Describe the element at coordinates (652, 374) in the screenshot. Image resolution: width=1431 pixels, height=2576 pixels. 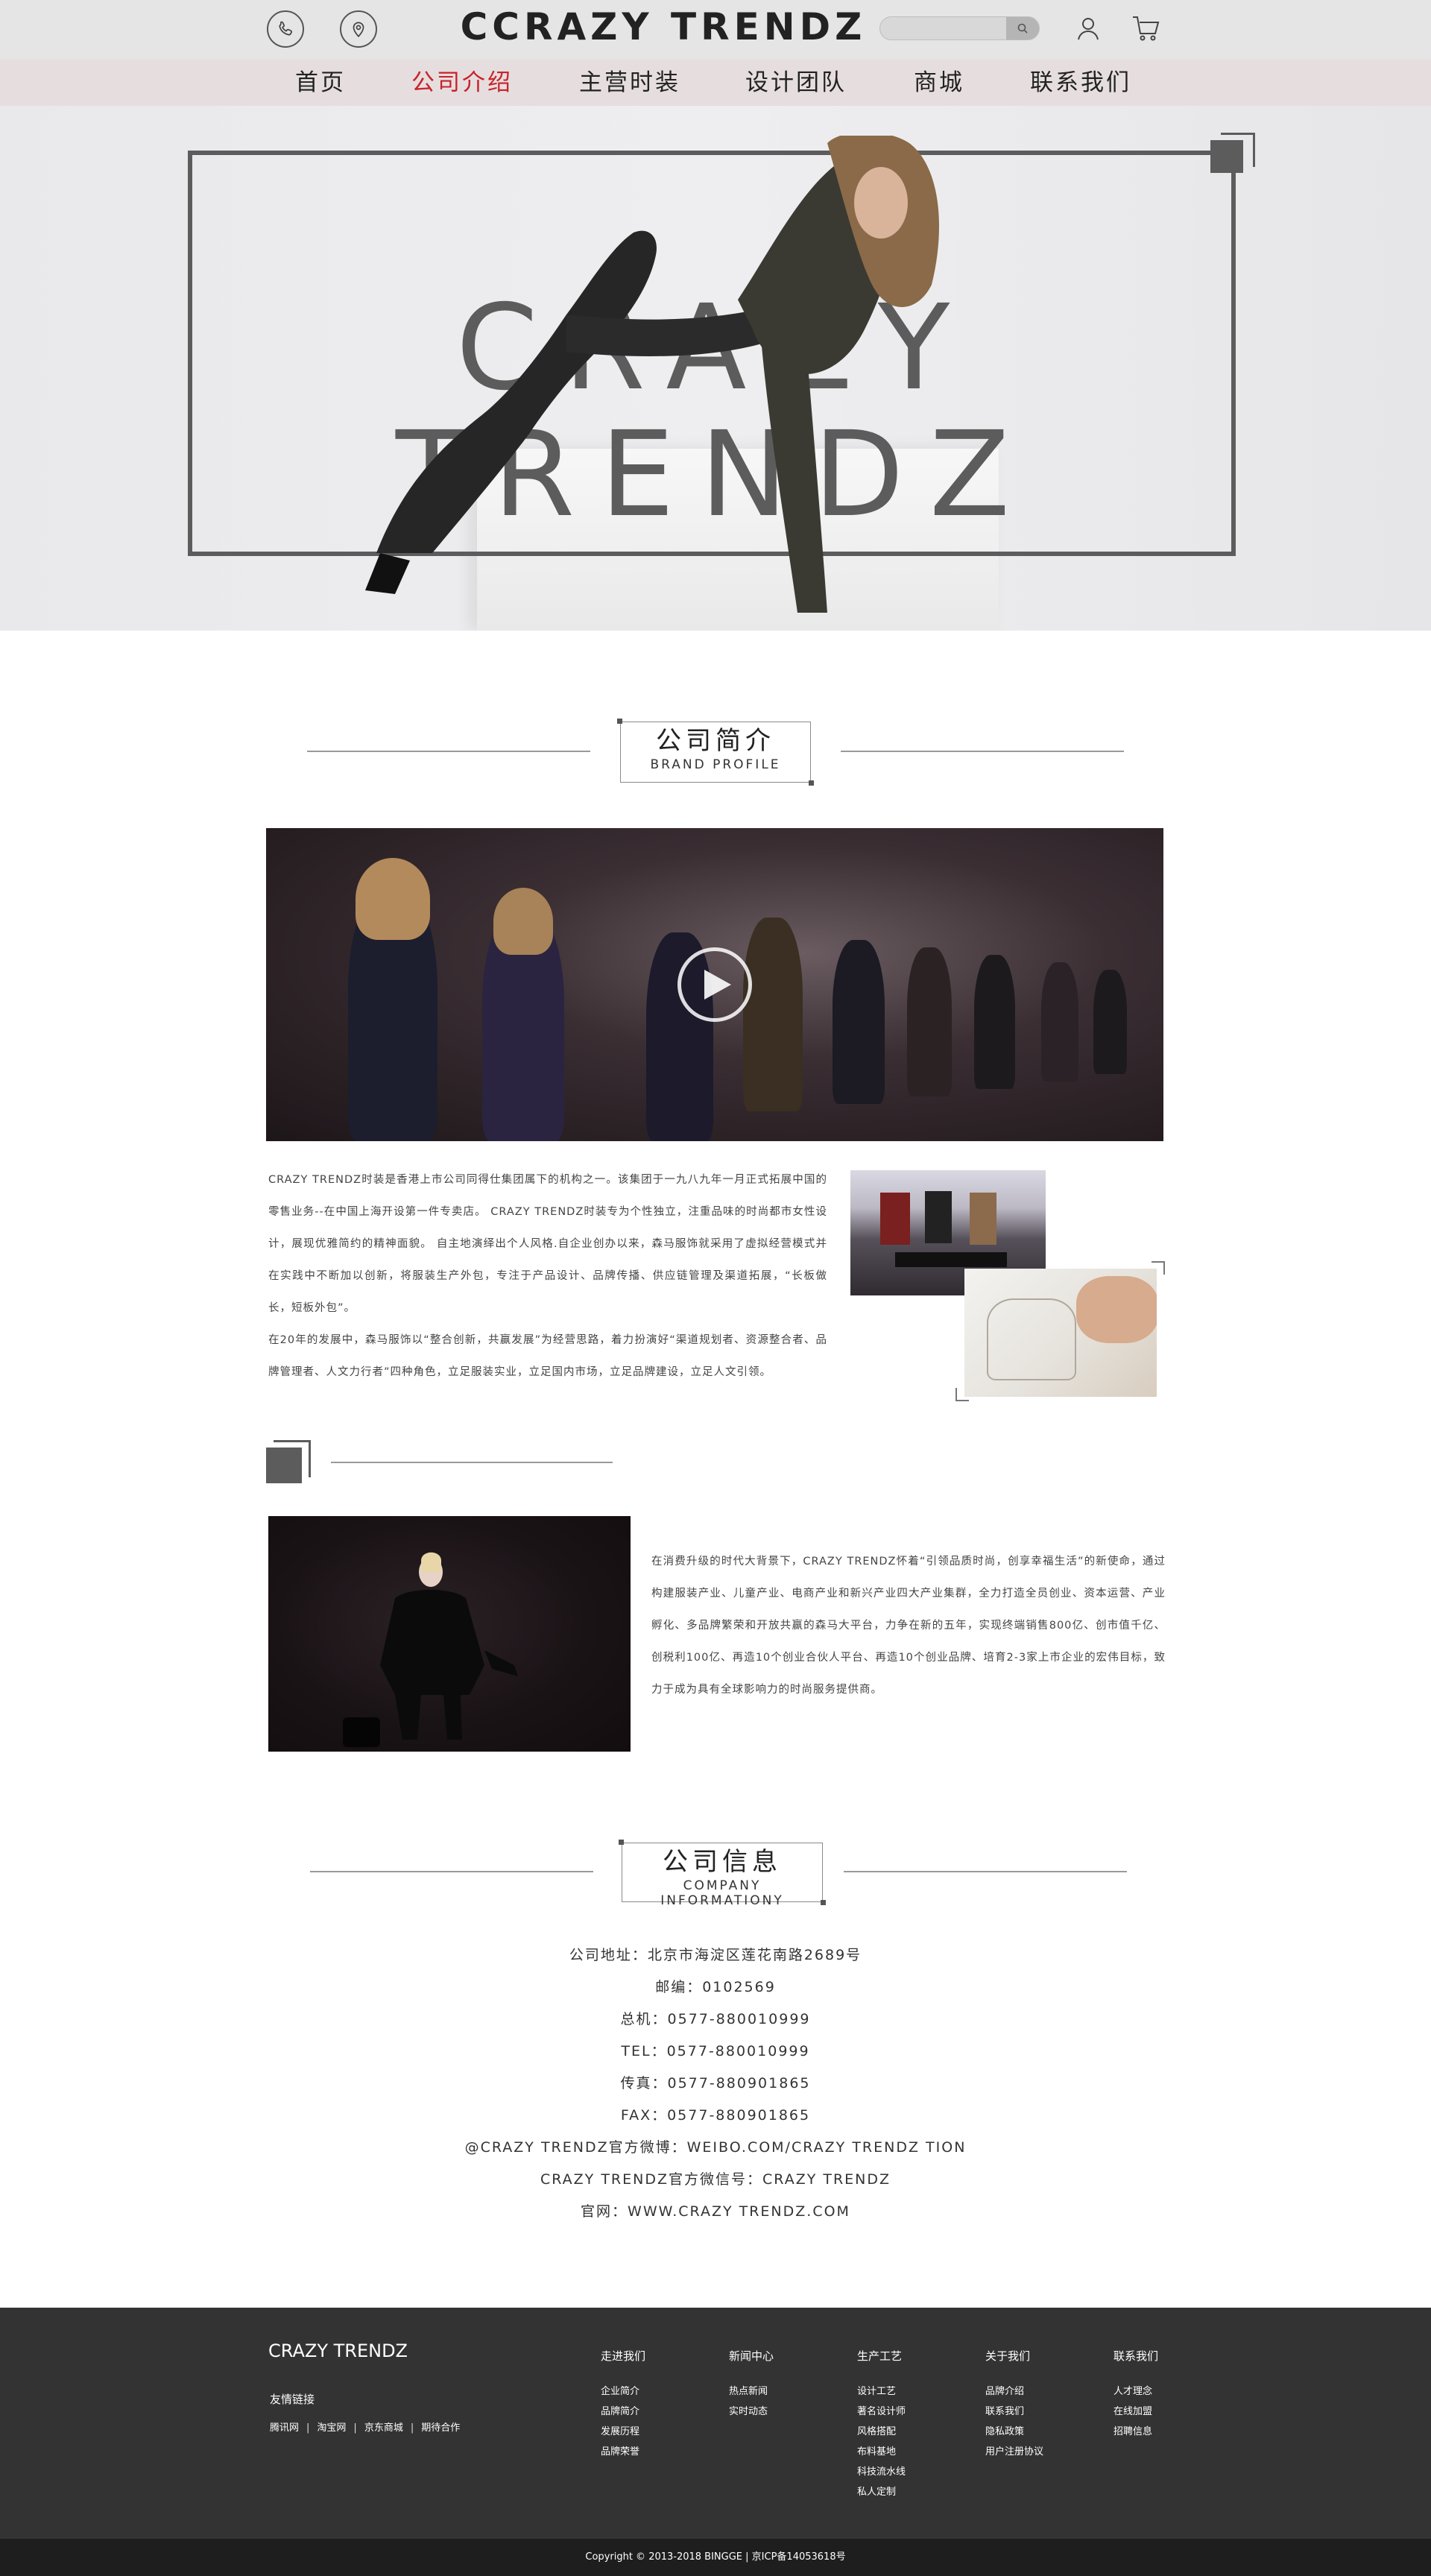
I see `hero-model-image` at that location.